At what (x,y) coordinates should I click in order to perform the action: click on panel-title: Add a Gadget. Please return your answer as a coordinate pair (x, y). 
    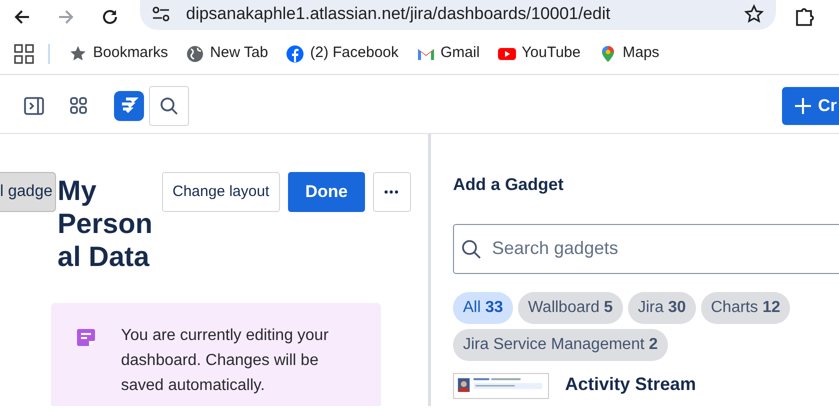
    Looking at the image, I should click on (509, 185).